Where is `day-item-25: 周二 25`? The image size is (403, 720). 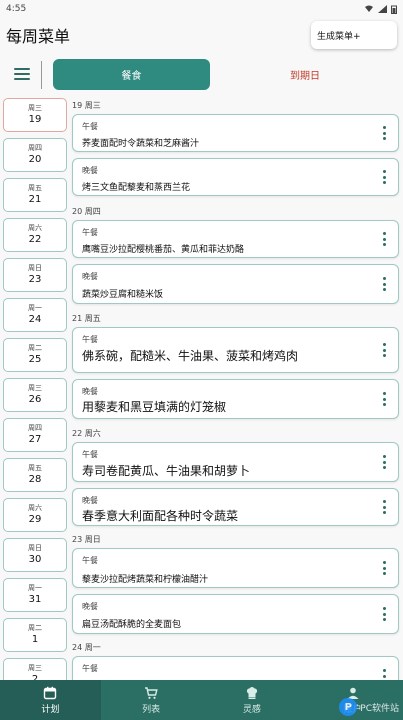
day-item-25: 周二 25 is located at coordinates (35, 355).